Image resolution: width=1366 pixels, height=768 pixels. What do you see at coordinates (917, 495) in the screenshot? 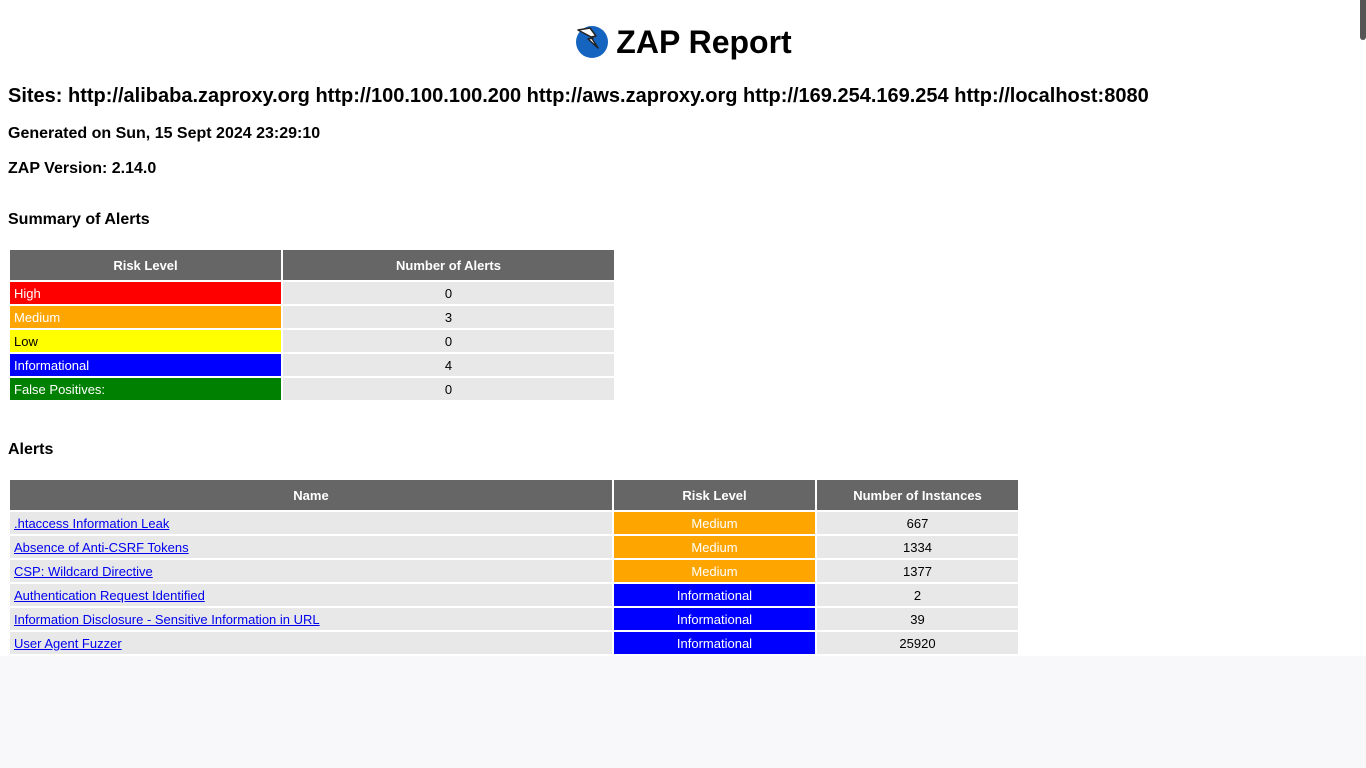
I see `alerts-col-instances: Number of Instances` at bounding box center [917, 495].